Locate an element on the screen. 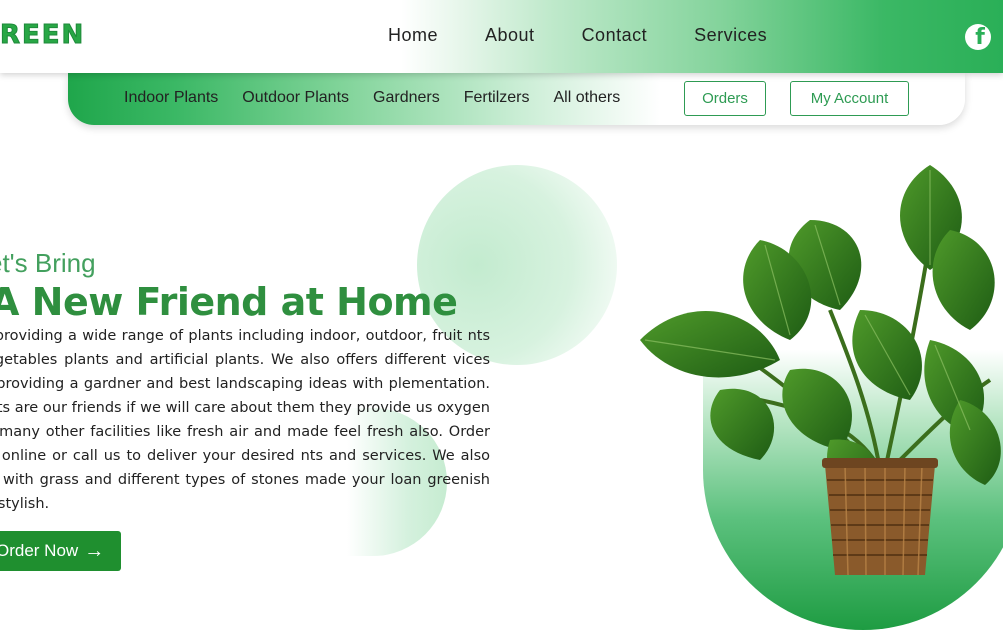 The image size is (1003, 637). category-fertilizers: Fertilzers is located at coordinates (497, 98).